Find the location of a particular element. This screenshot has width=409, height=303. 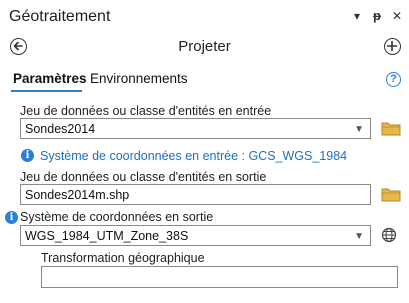

pane-title: Géotraitement is located at coordinates (60, 16).